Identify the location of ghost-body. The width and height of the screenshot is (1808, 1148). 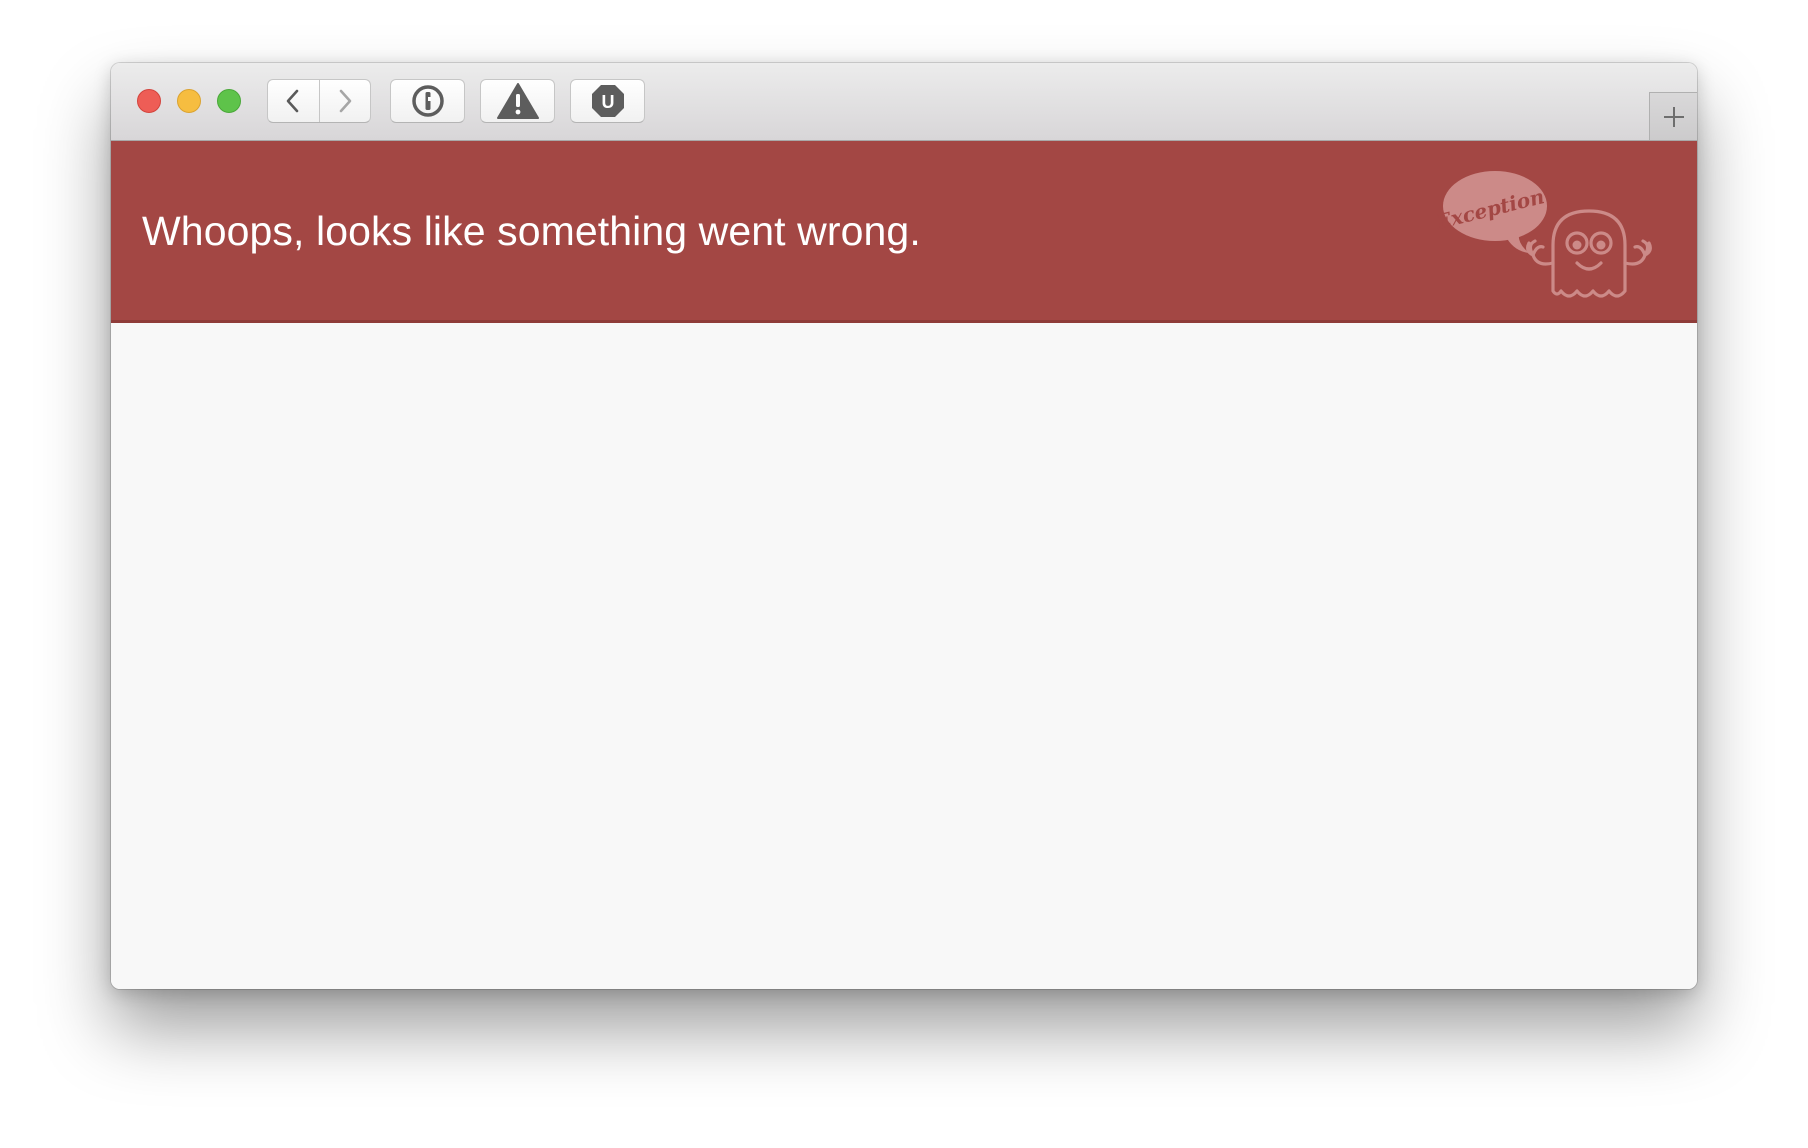
(1589, 253).